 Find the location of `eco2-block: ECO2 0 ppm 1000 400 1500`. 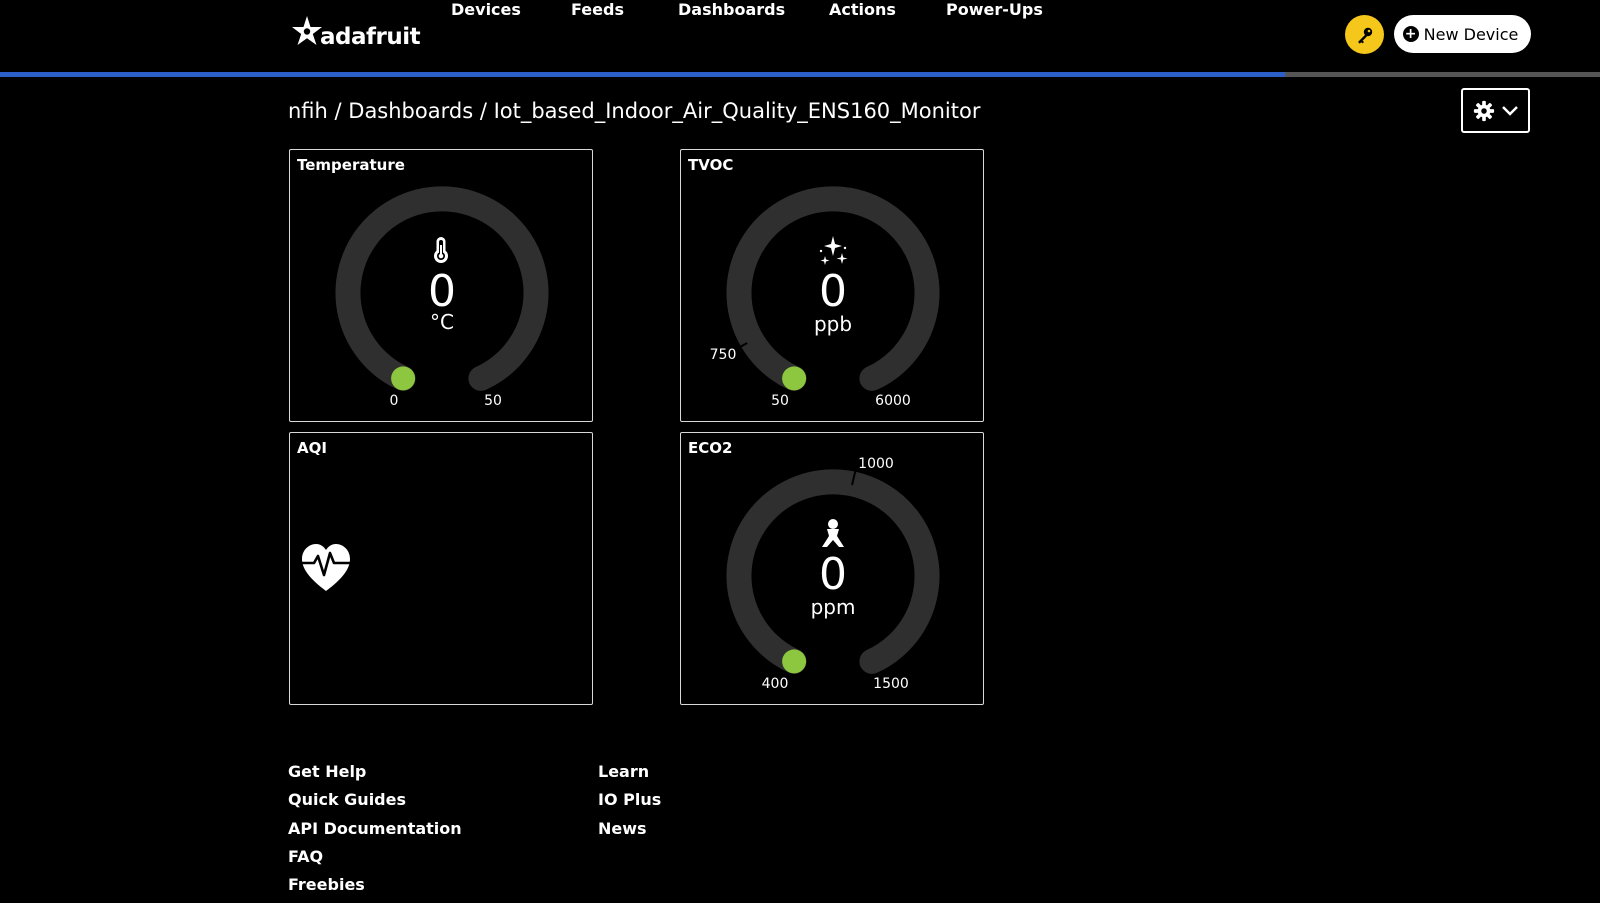

eco2-block: ECO2 0 ppm 1000 400 1500 is located at coordinates (832, 568).